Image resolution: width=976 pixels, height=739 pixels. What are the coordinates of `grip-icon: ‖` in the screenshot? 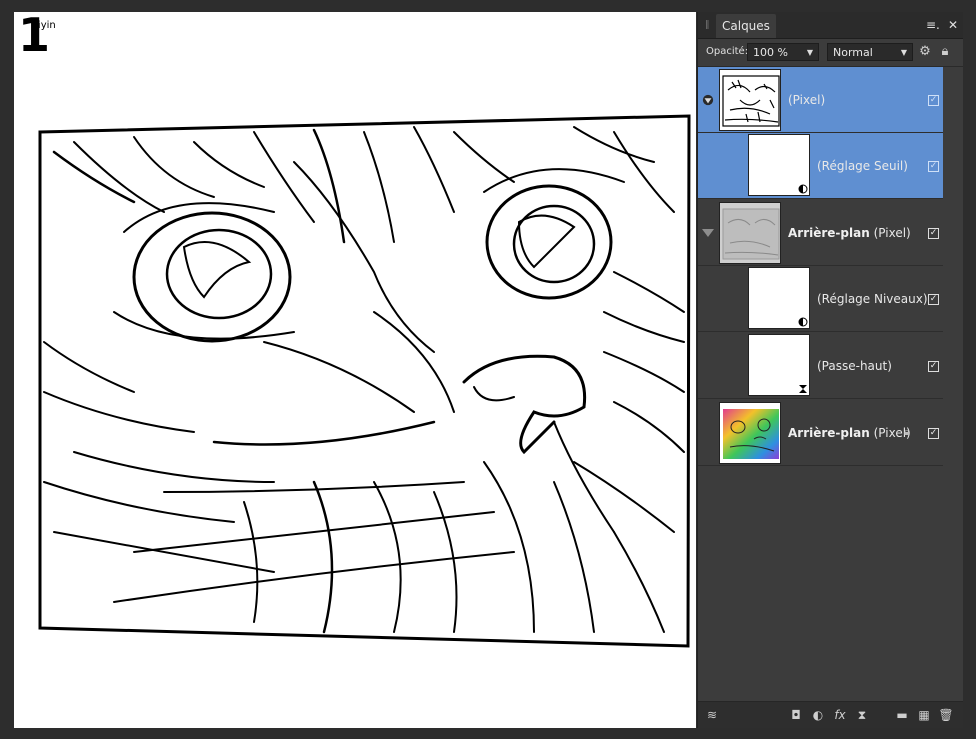 It's located at (708, 25).